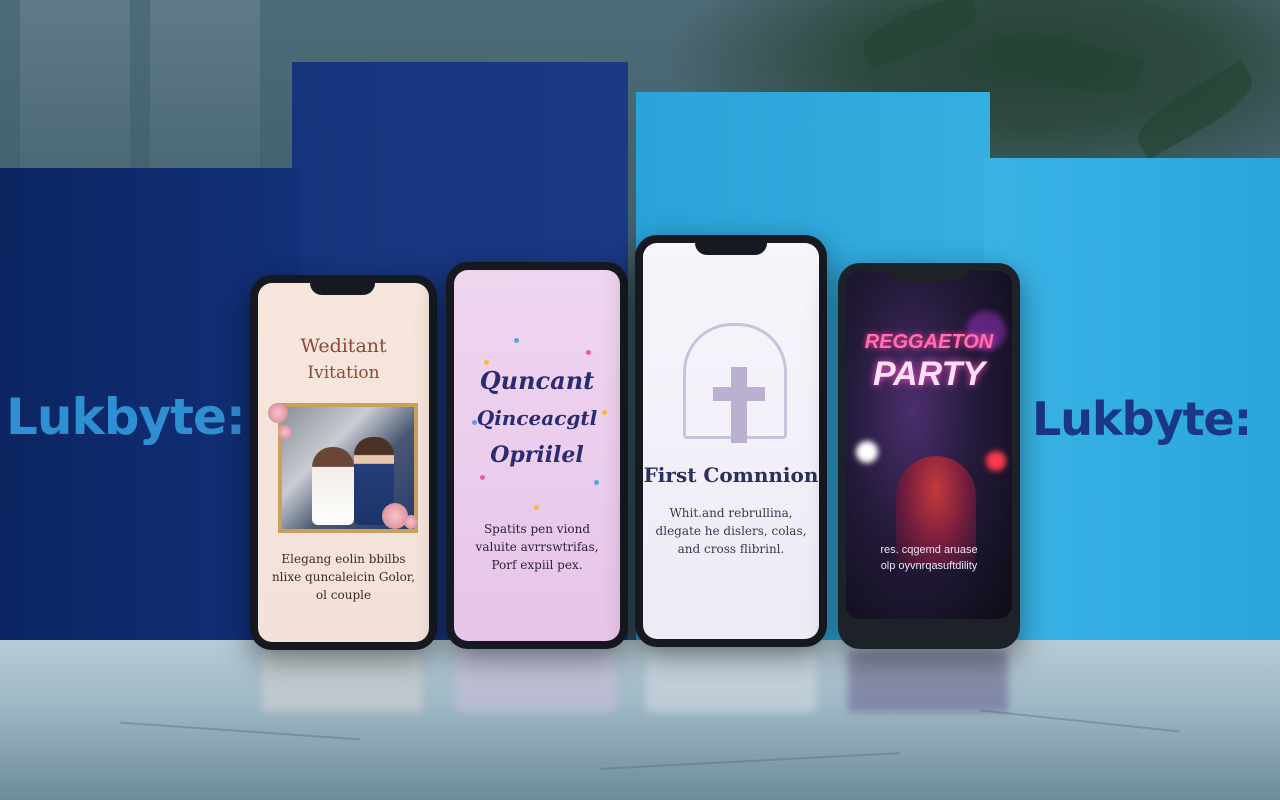  I want to click on bride-figure, so click(333, 486).